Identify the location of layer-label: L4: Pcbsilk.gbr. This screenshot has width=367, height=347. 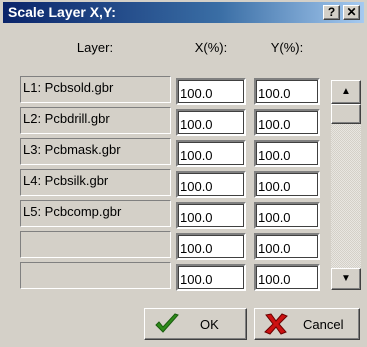
(95, 182).